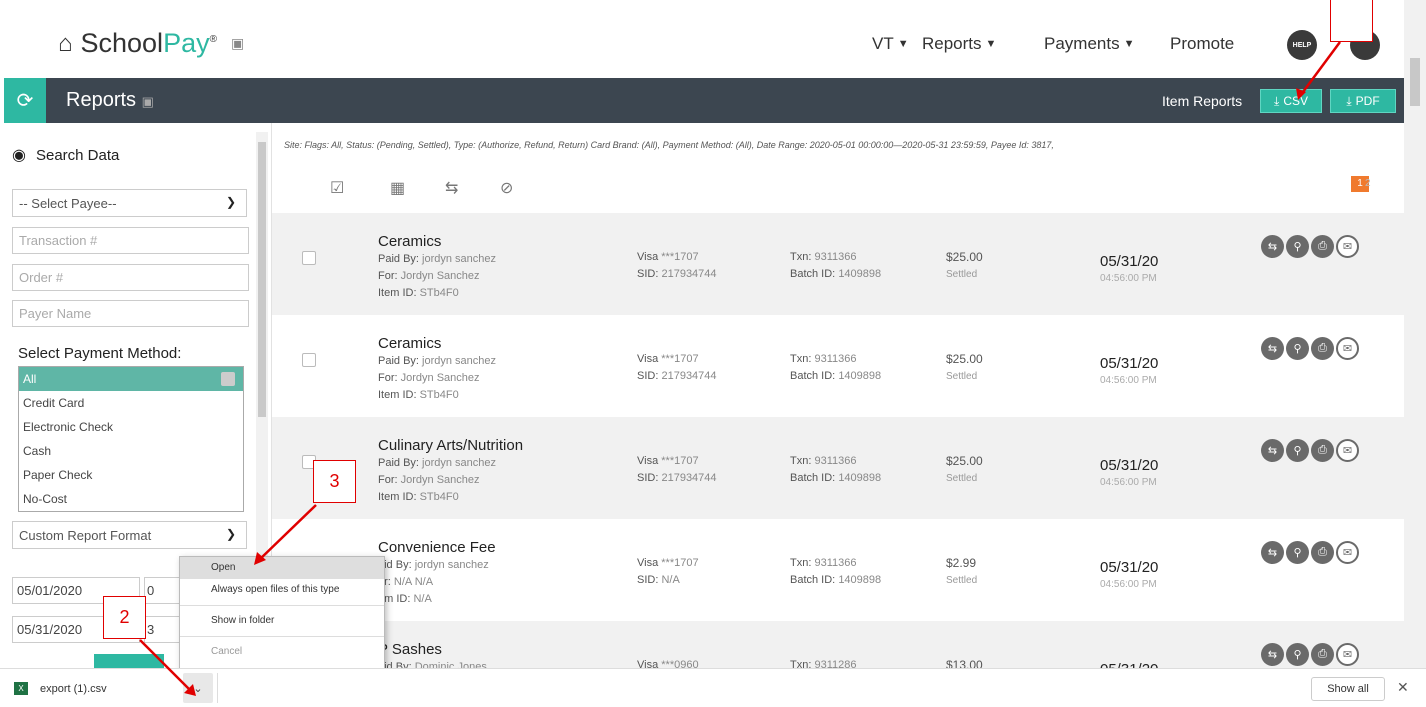 This screenshot has height=707, width=1426. I want to click on card-brand: Visa, so click(648, 257).